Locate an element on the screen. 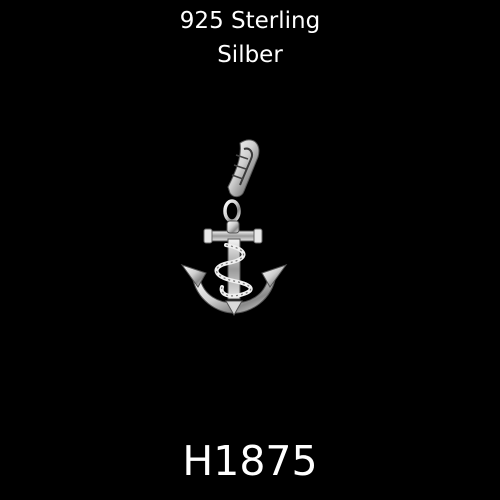 Image resolution: width=500 pixels, height=500 pixels. material-label-line-2: Silber is located at coordinates (250, 55).